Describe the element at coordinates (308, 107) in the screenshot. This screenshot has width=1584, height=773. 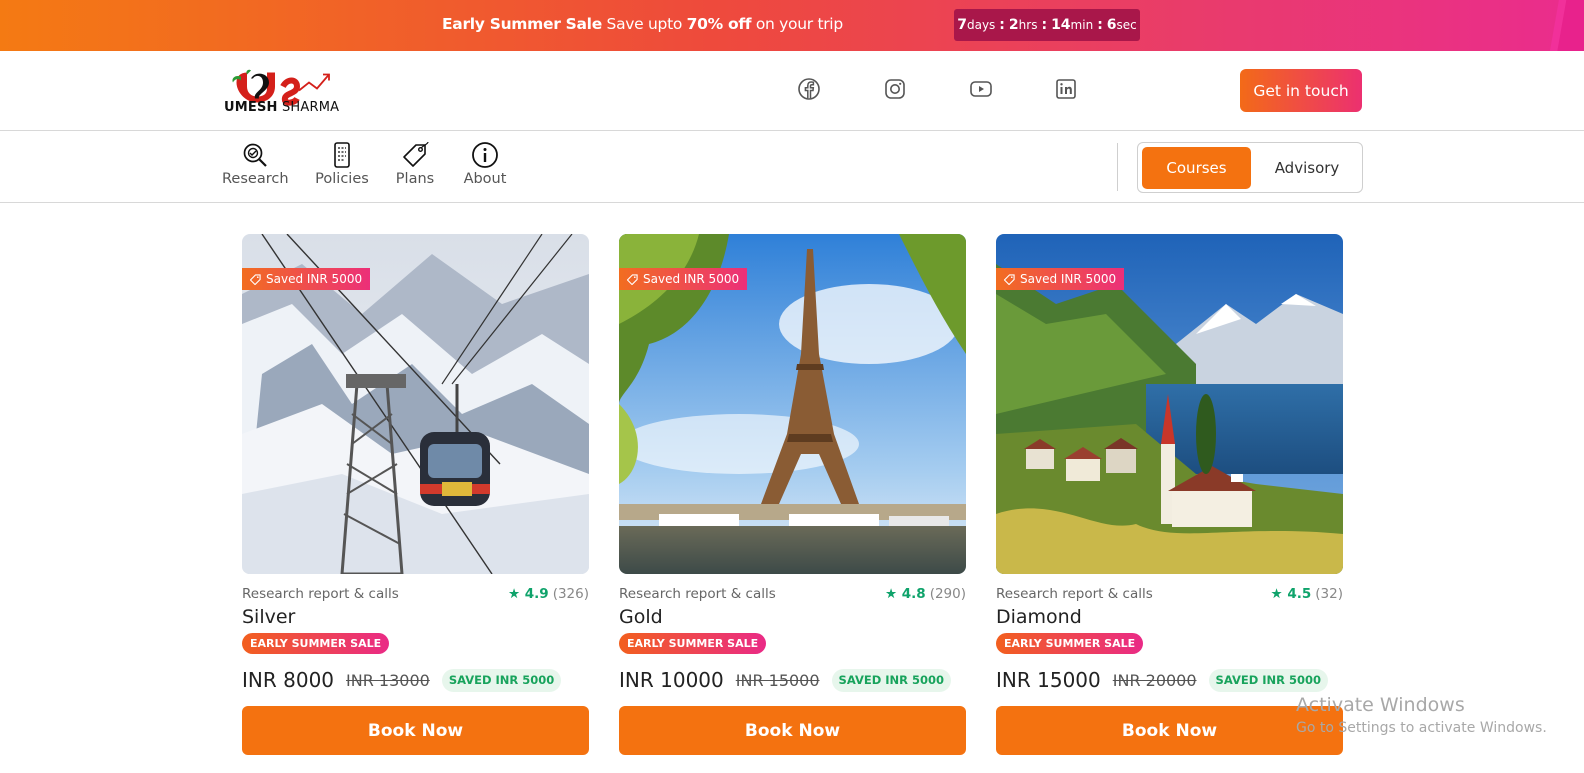
I see `logo-text-light: SHARMA` at that location.